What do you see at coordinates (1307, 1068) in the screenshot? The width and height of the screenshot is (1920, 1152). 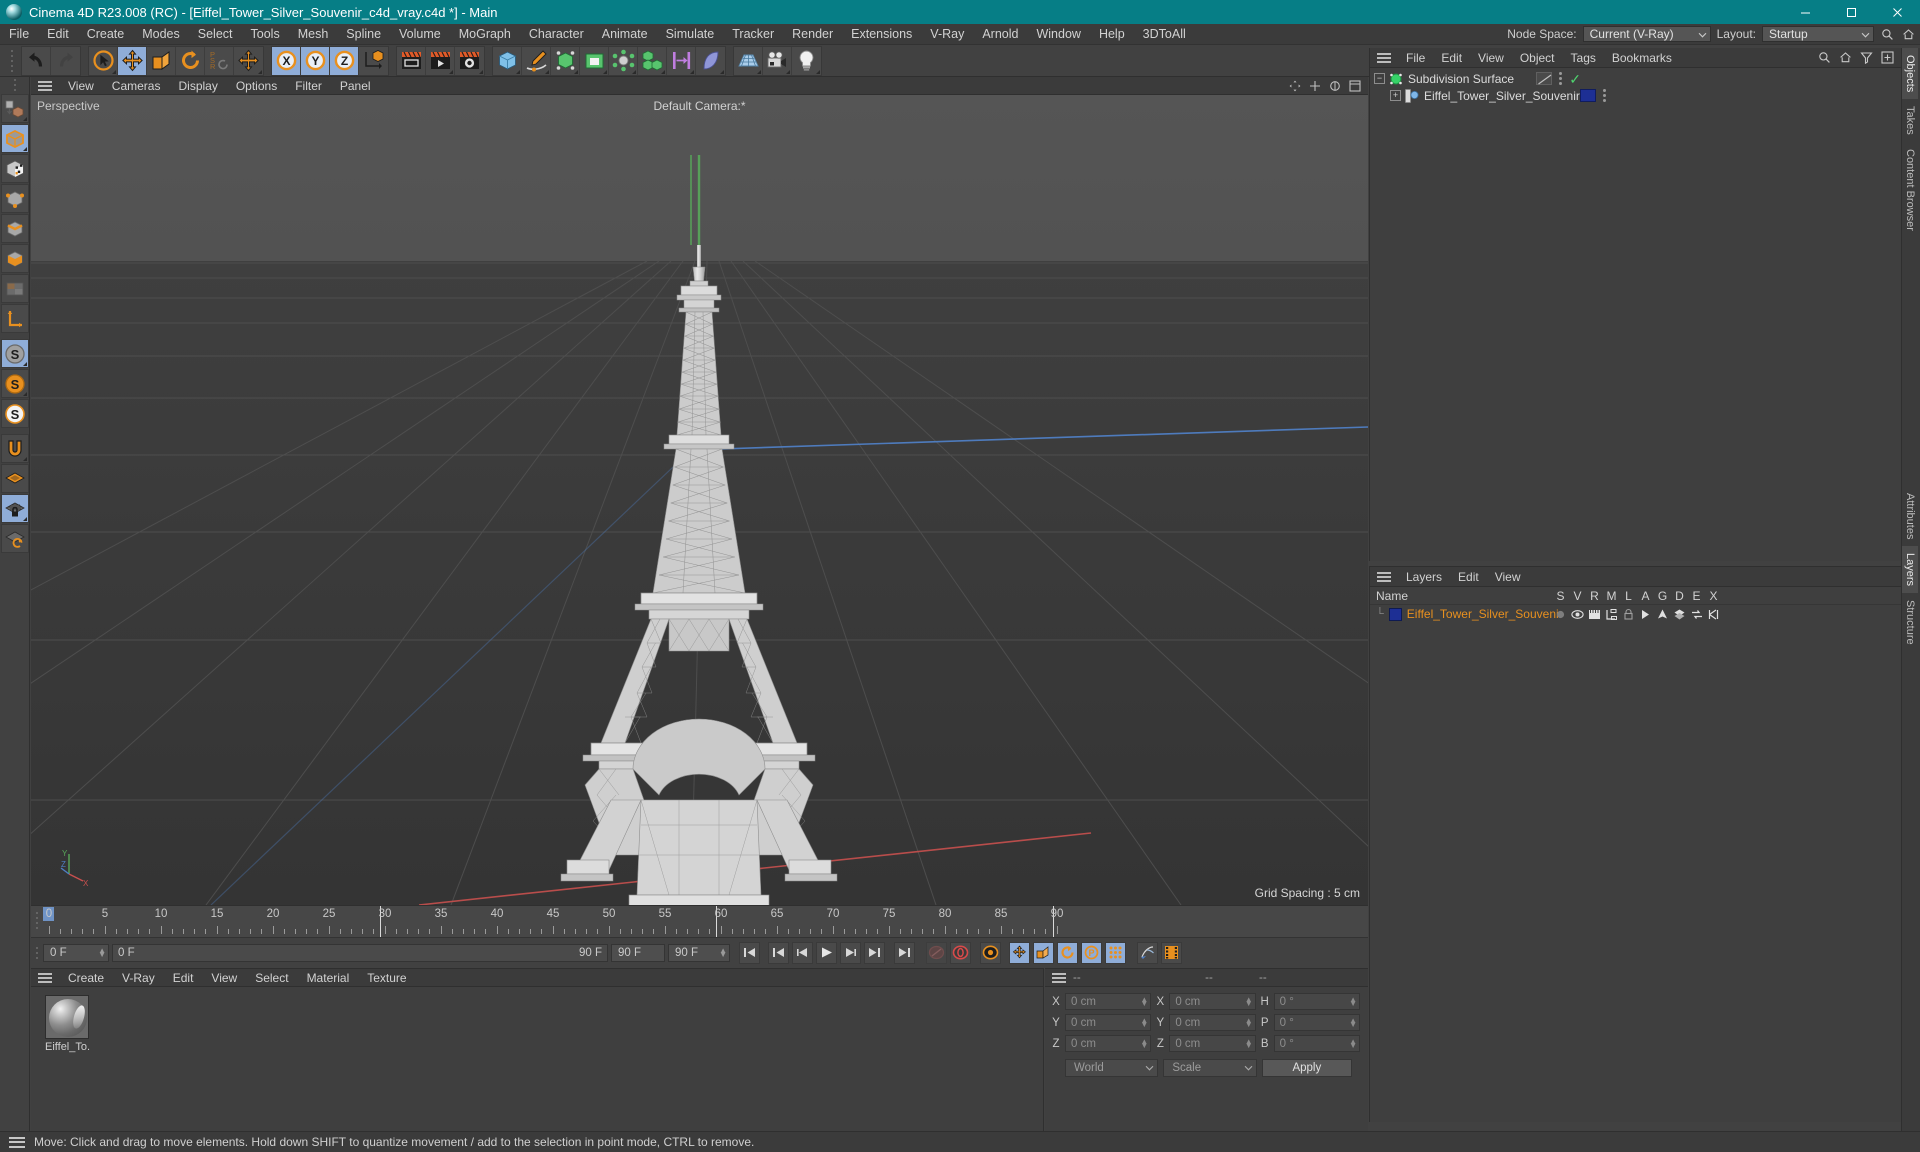 I see `apply-button: Apply` at bounding box center [1307, 1068].